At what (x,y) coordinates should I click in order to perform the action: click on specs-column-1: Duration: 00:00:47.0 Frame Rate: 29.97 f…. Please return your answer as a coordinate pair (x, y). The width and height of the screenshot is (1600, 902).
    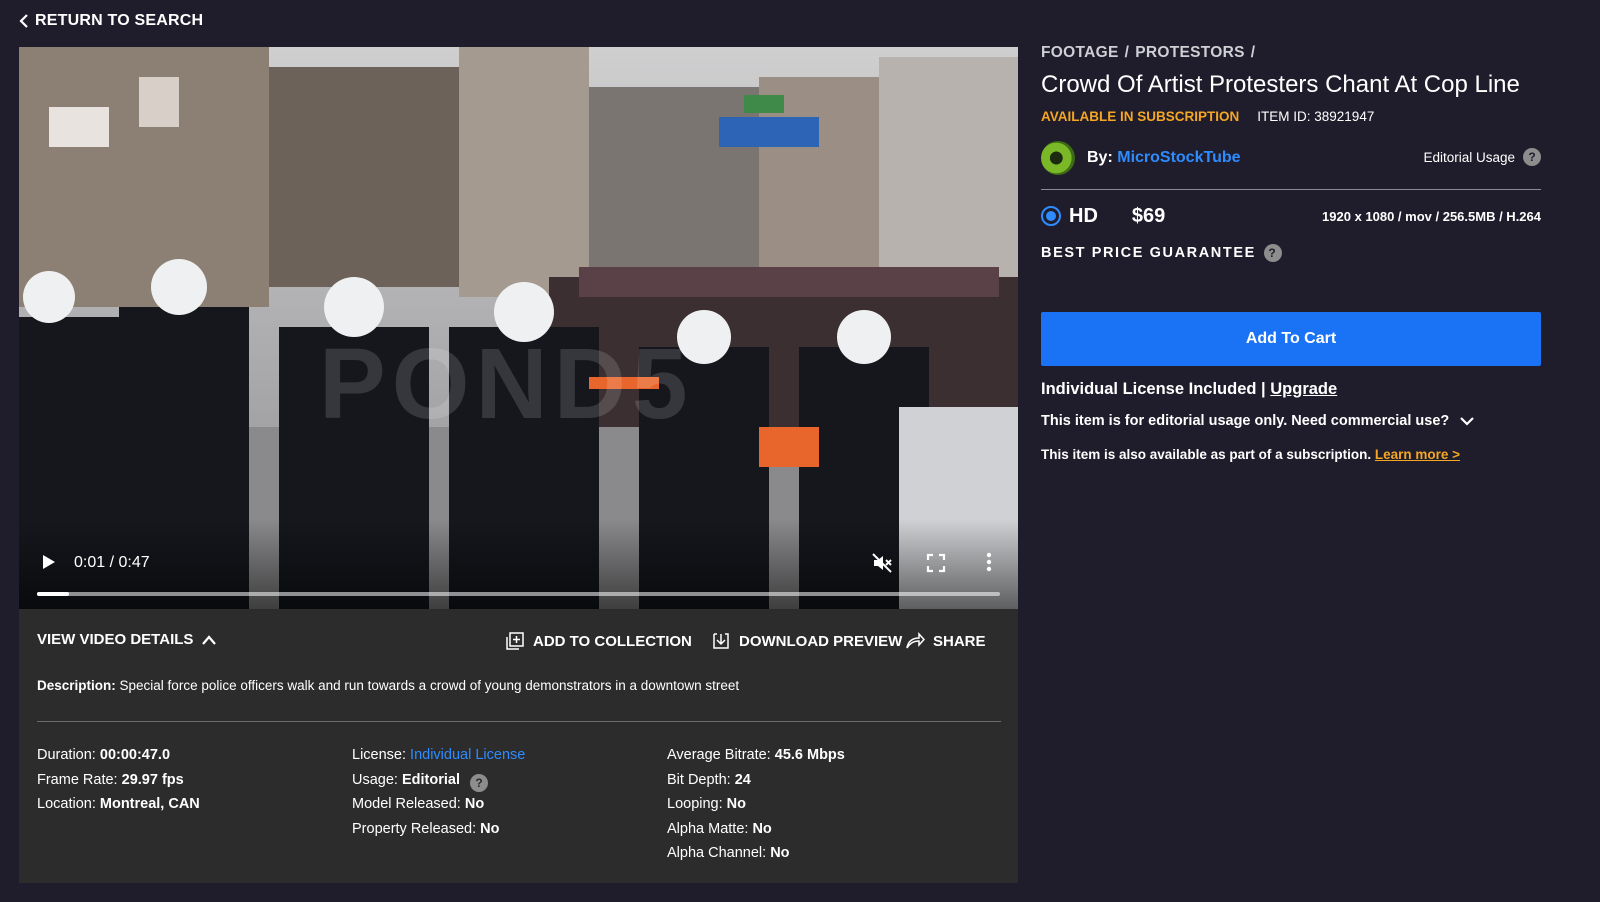
    Looking at the image, I should click on (118, 780).